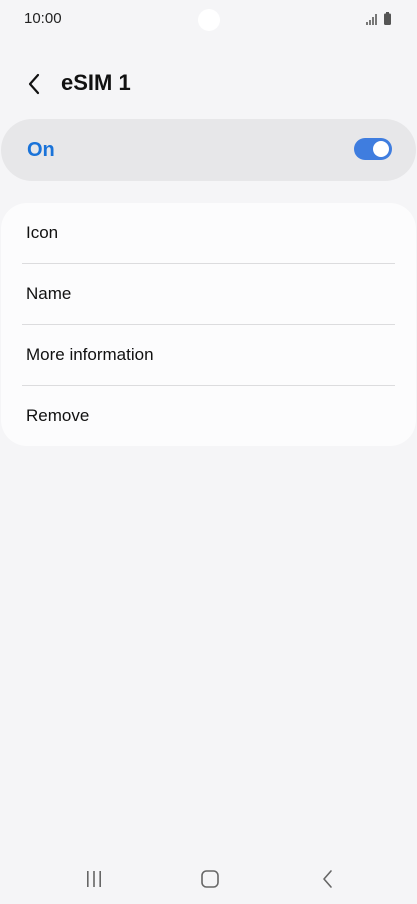  What do you see at coordinates (371, 19) in the screenshot?
I see `signal-icon` at bounding box center [371, 19].